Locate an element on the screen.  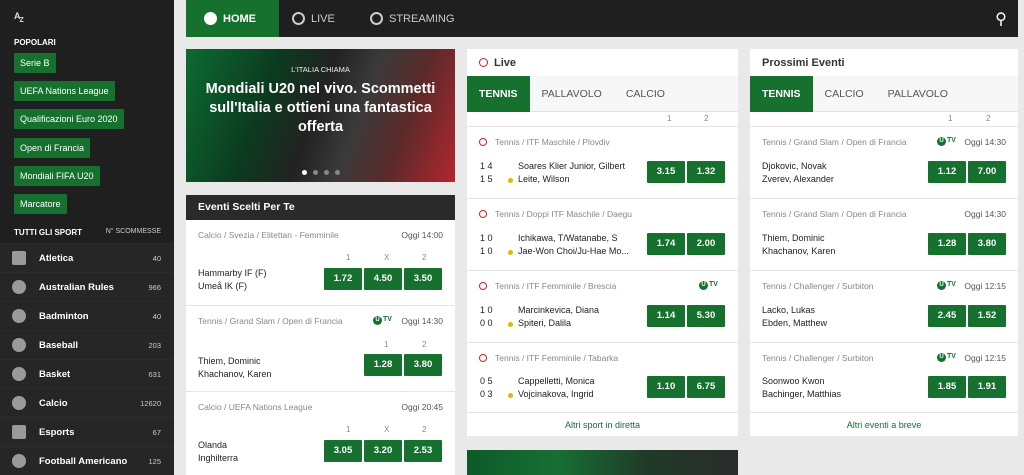
tab-label: LIVE is located at coordinates (323, 18).